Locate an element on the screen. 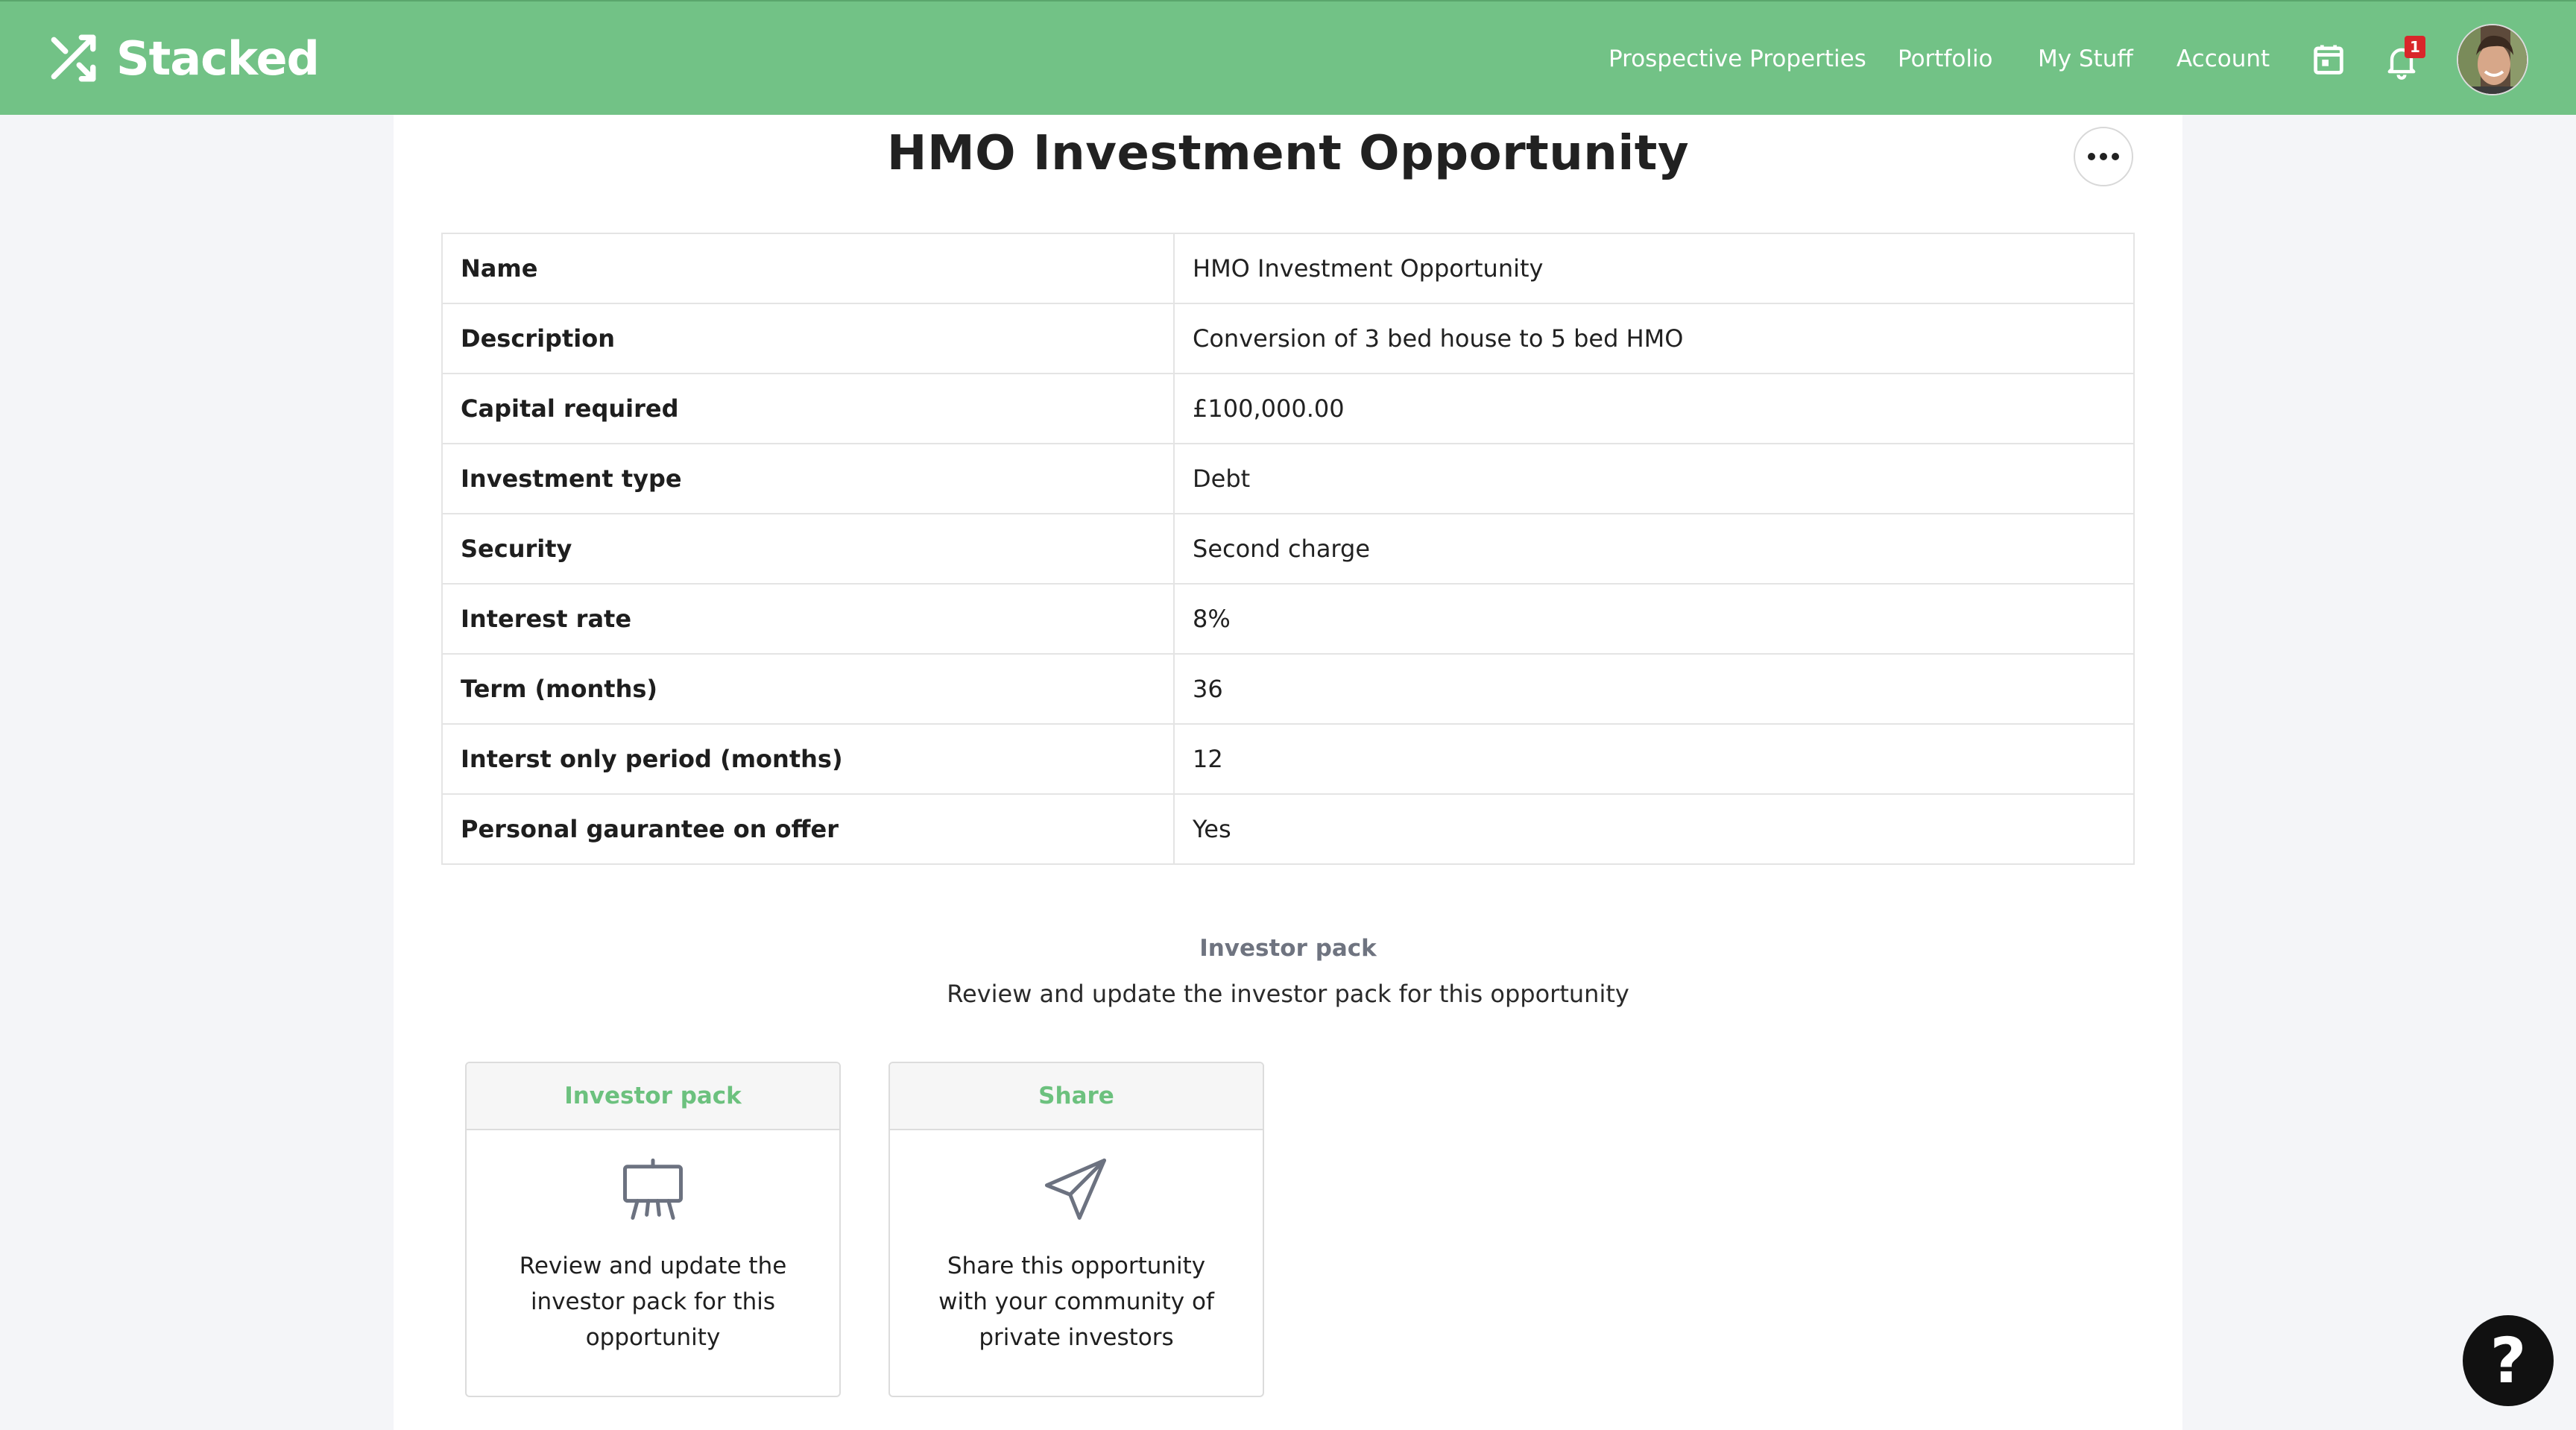 The image size is (2576, 1430). avatar-photo is located at coordinates (2492, 59).